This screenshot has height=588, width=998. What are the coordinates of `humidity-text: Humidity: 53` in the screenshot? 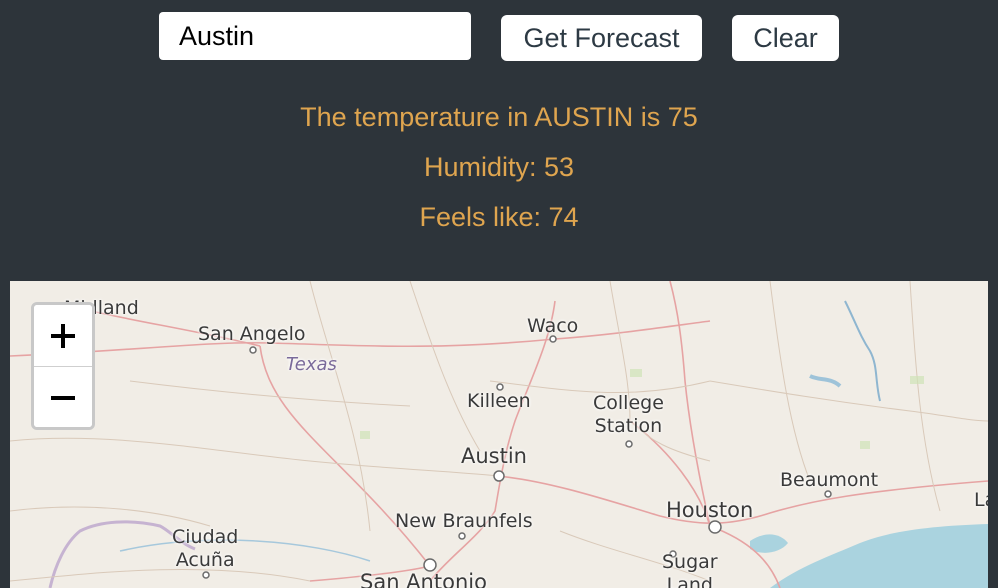 It's located at (499, 167).